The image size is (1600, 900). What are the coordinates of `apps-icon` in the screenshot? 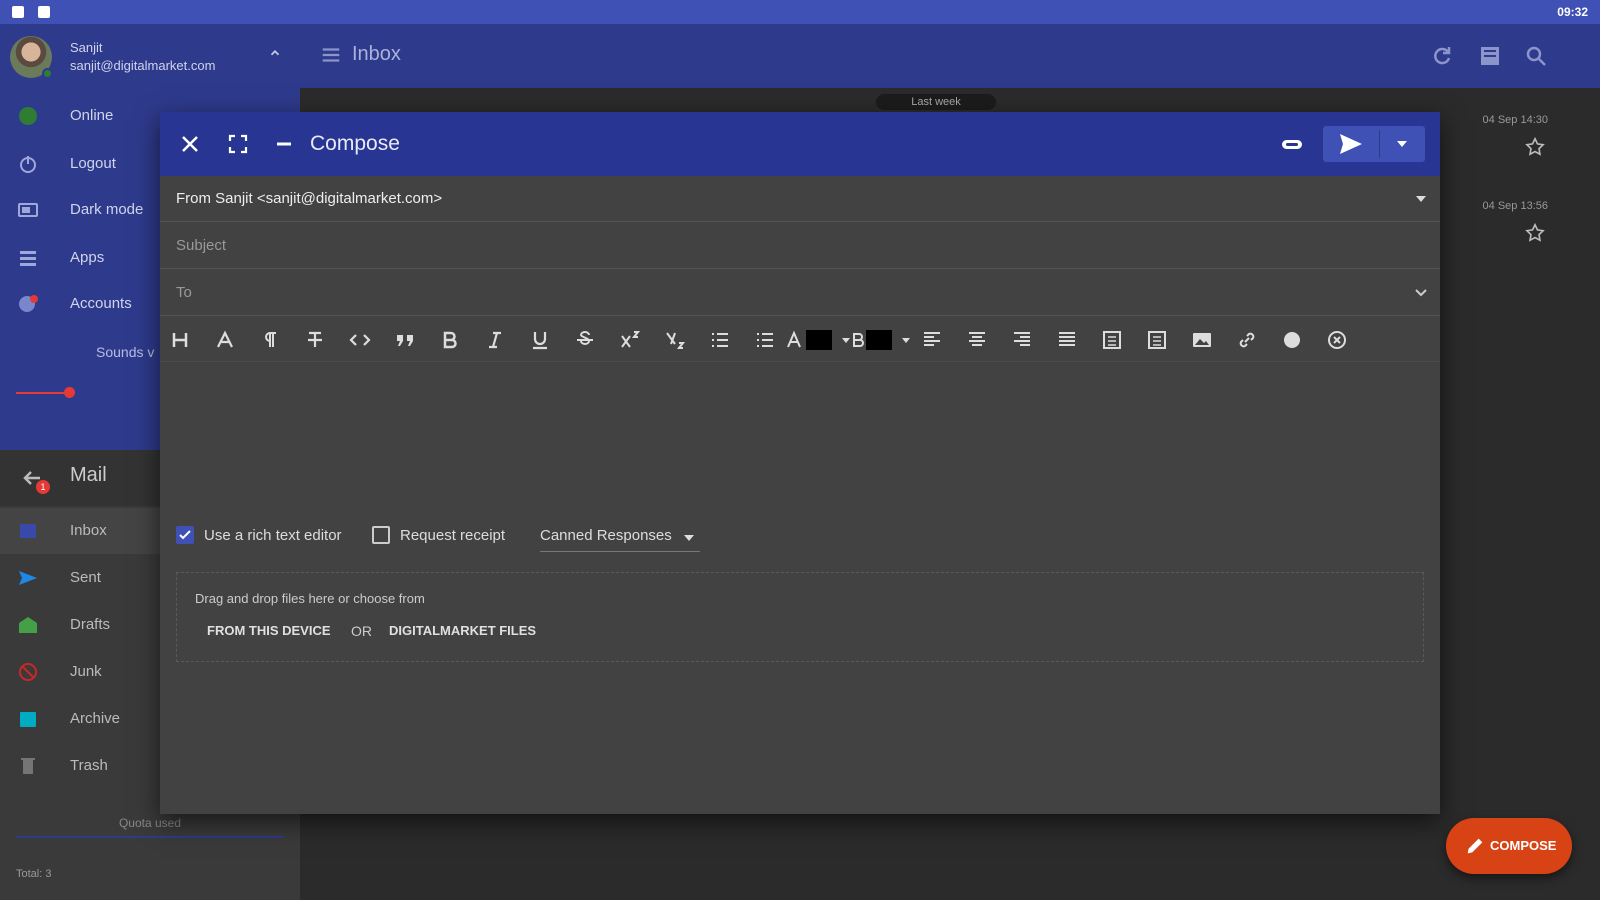 It's located at (28, 258).